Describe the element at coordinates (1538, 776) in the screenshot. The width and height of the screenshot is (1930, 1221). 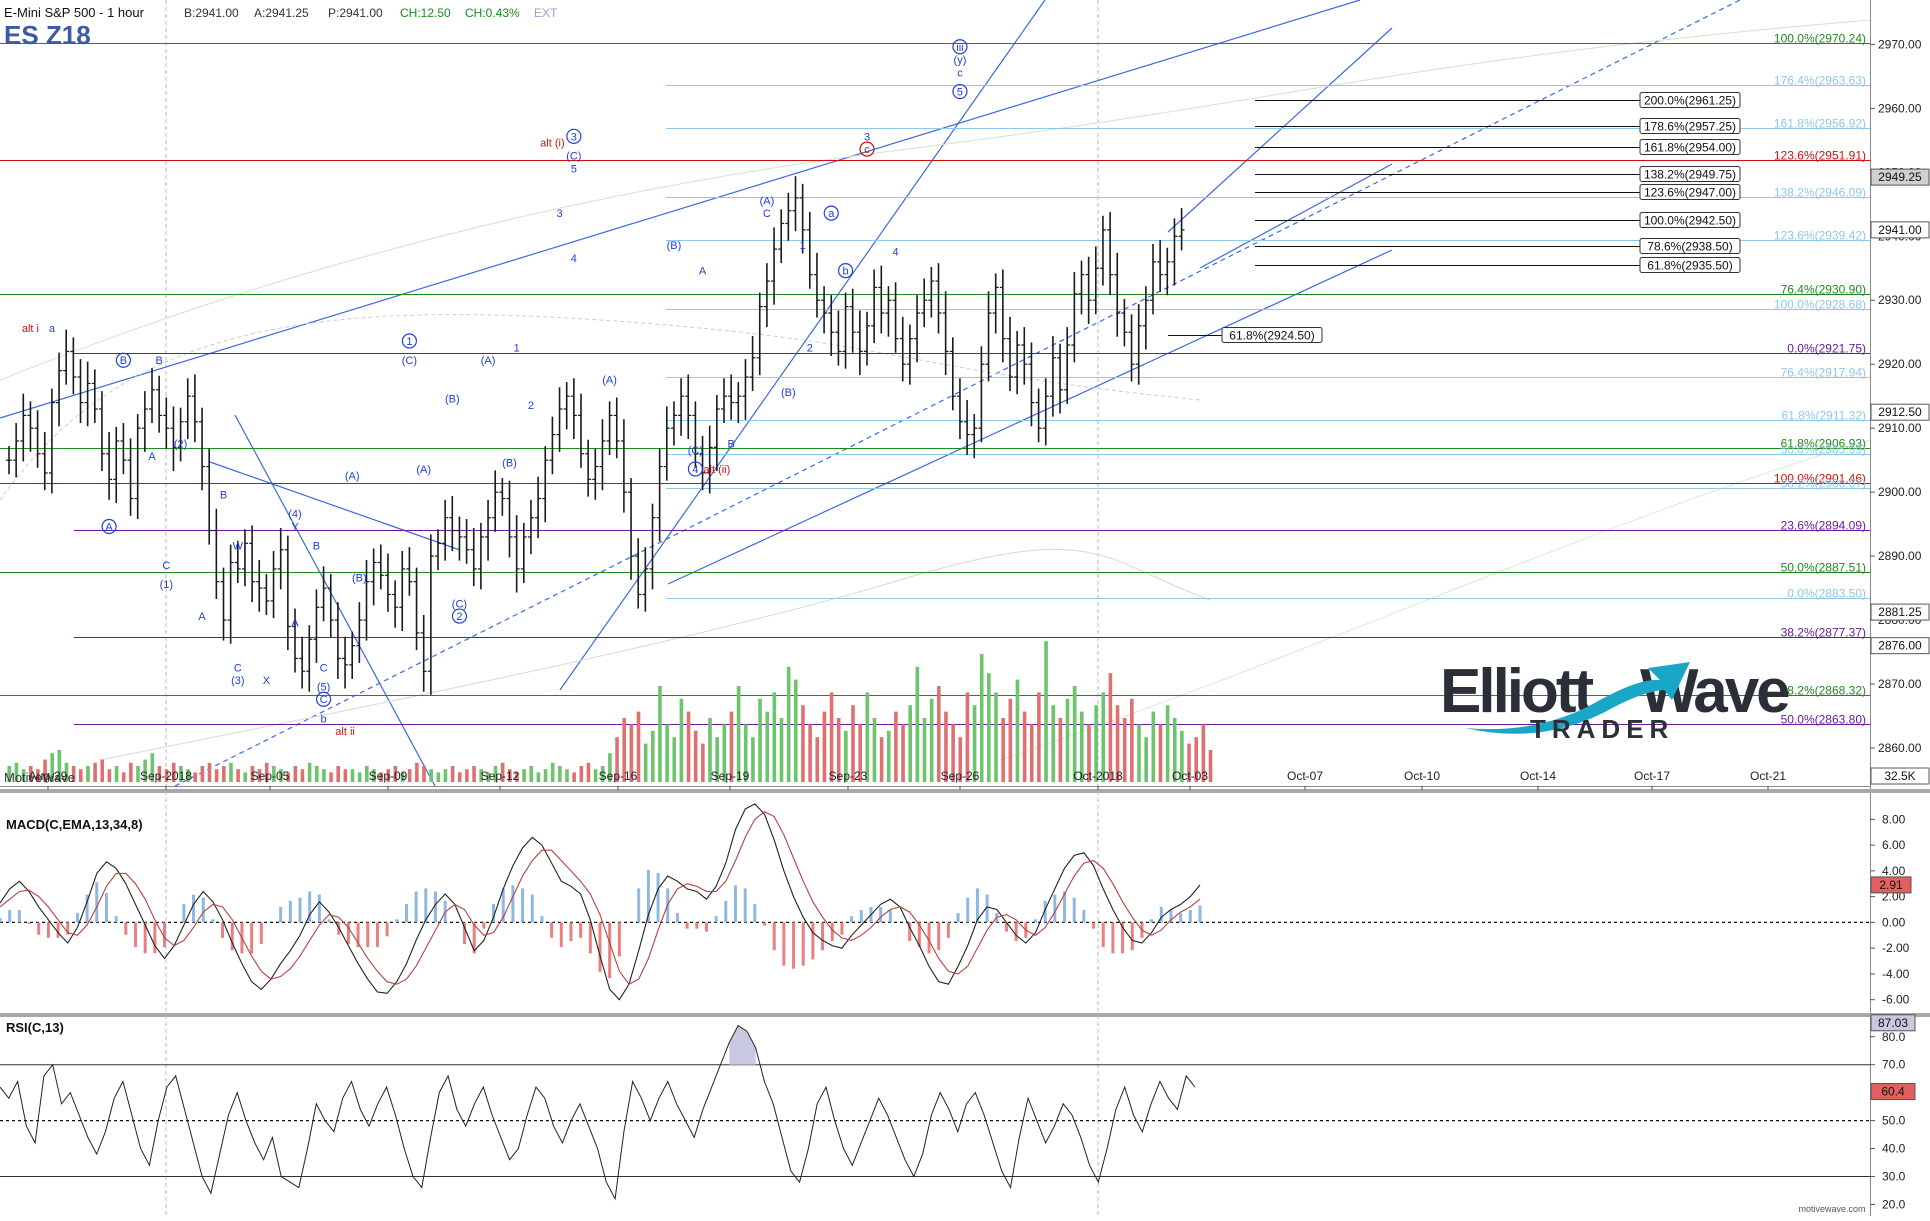
I see `x-axis-tick-label: Oct-14` at that location.